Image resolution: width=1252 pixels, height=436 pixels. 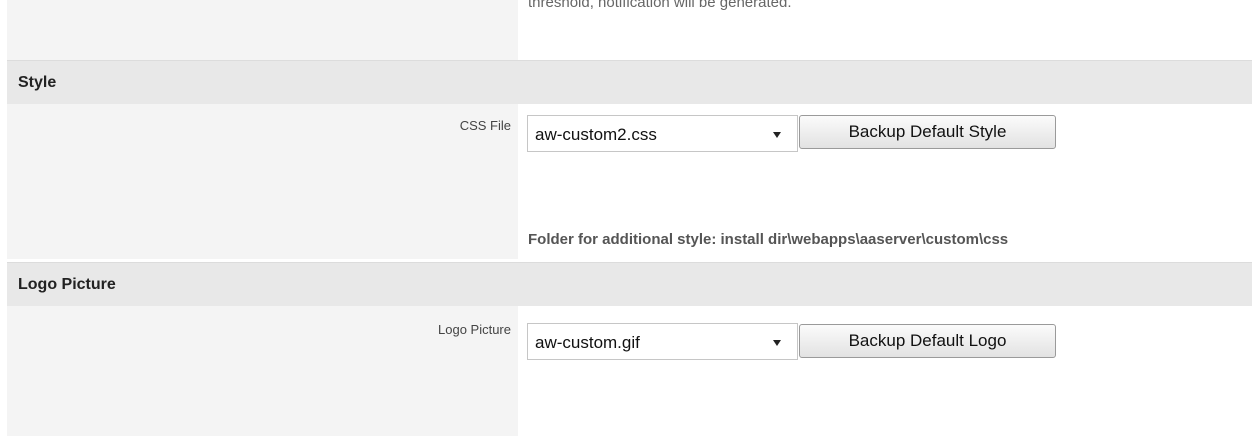 What do you see at coordinates (662, 133) in the screenshot?
I see `css-file-select: aw-custom2.css` at bounding box center [662, 133].